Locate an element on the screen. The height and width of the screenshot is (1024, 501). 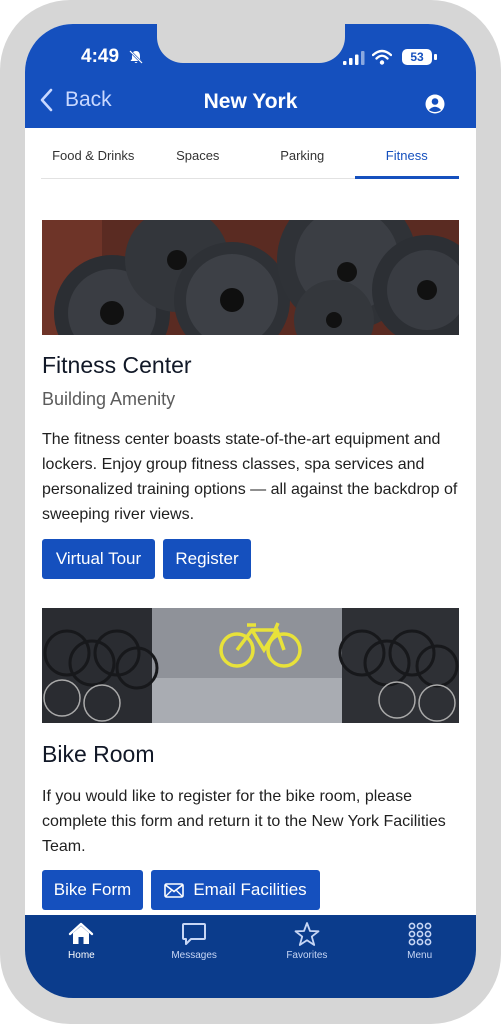
category-tabs: Food & Drinks Spaces Parking Fitness is located at coordinates (250, 153).